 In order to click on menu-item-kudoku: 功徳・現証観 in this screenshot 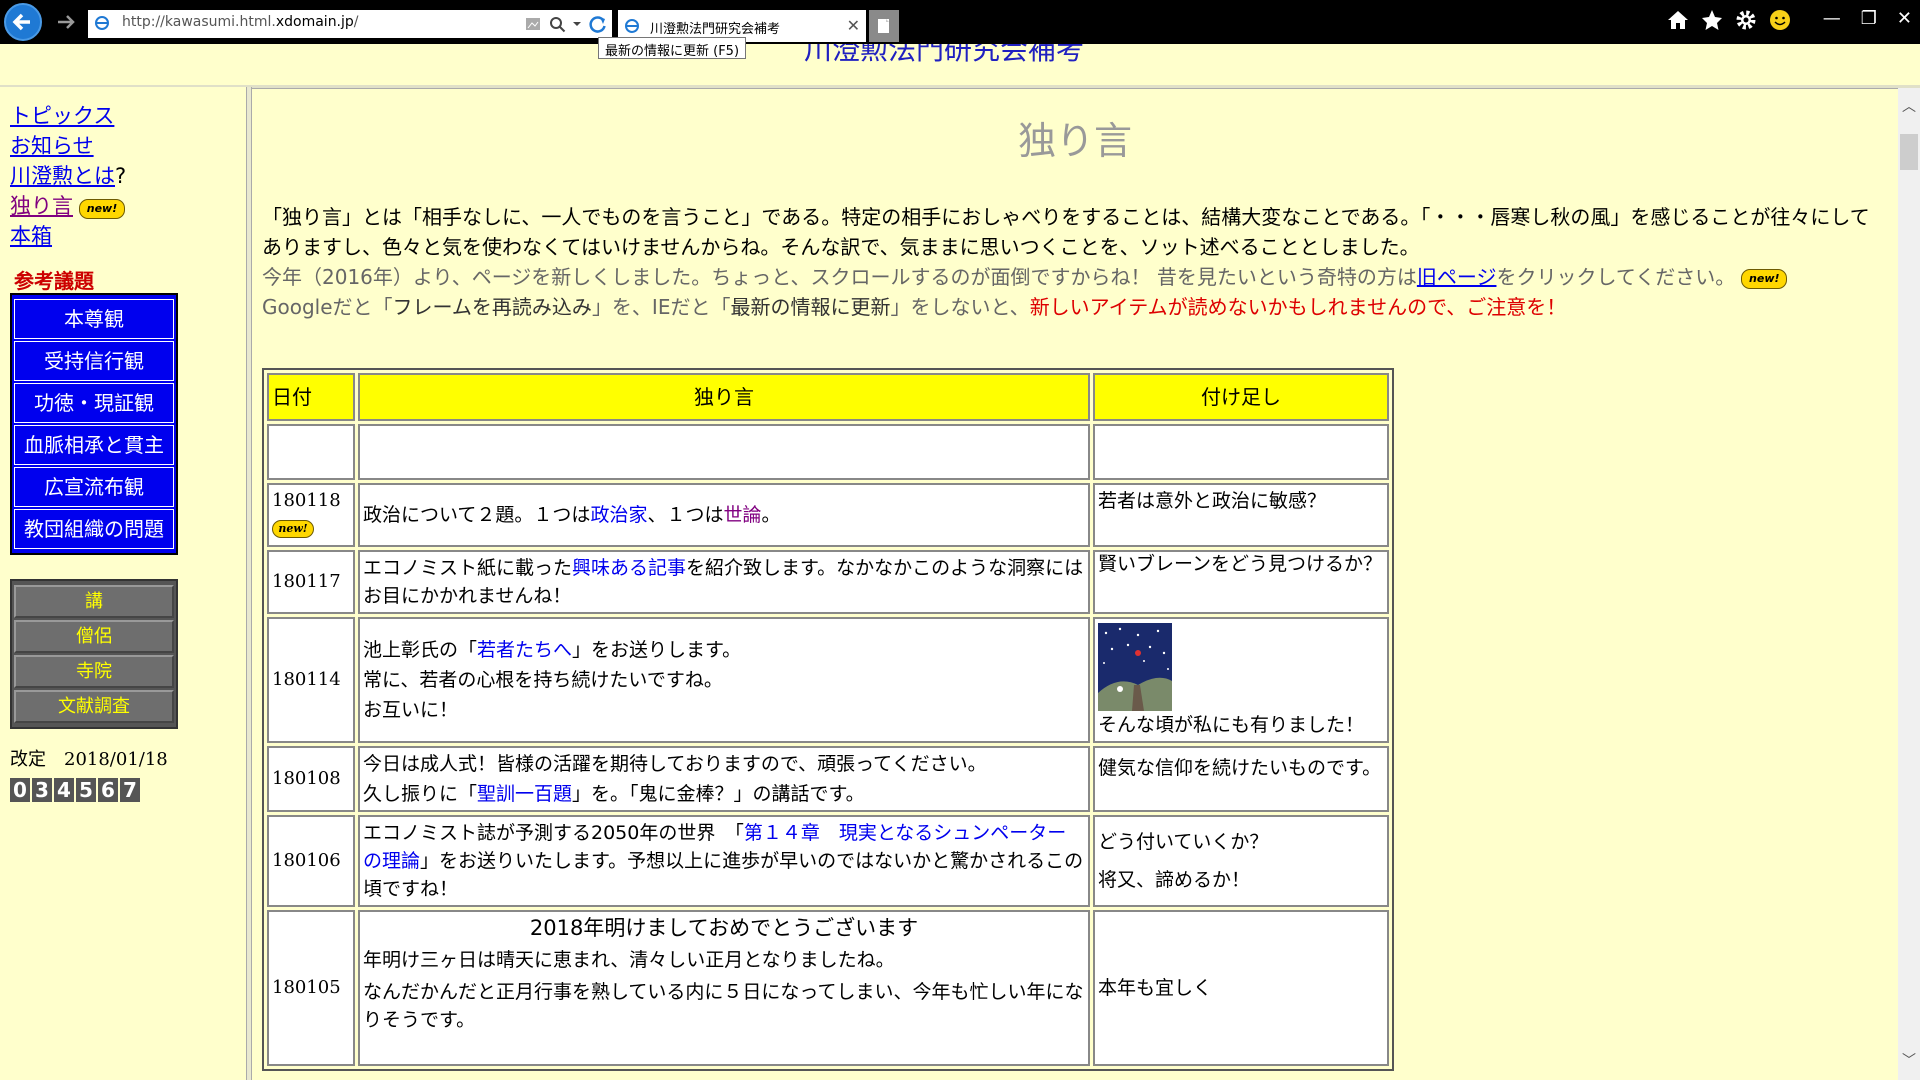, I will do `click(94, 403)`.